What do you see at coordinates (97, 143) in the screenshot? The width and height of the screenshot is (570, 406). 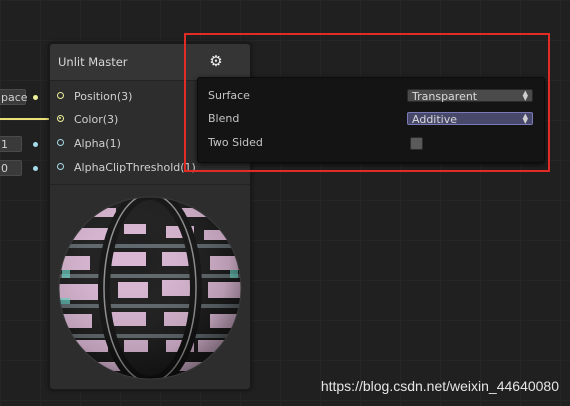 I see `port-label: Alpha(1)` at bounding box center [97, 143].